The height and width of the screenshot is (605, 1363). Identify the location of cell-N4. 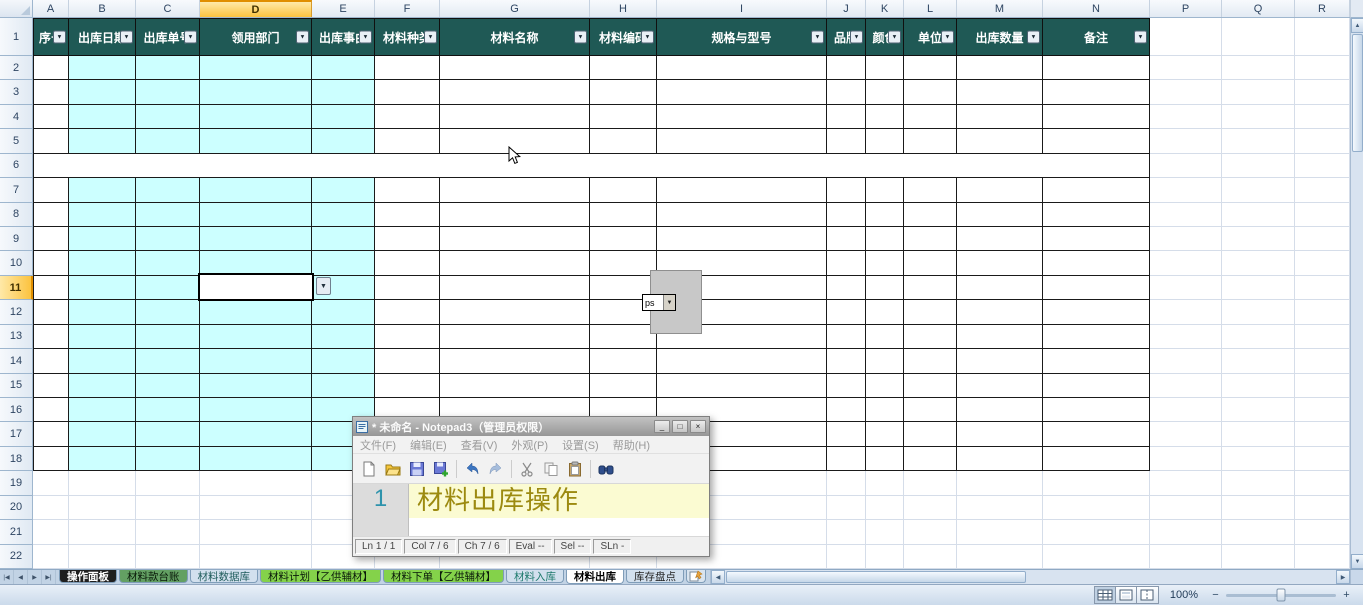
(1096, 117).